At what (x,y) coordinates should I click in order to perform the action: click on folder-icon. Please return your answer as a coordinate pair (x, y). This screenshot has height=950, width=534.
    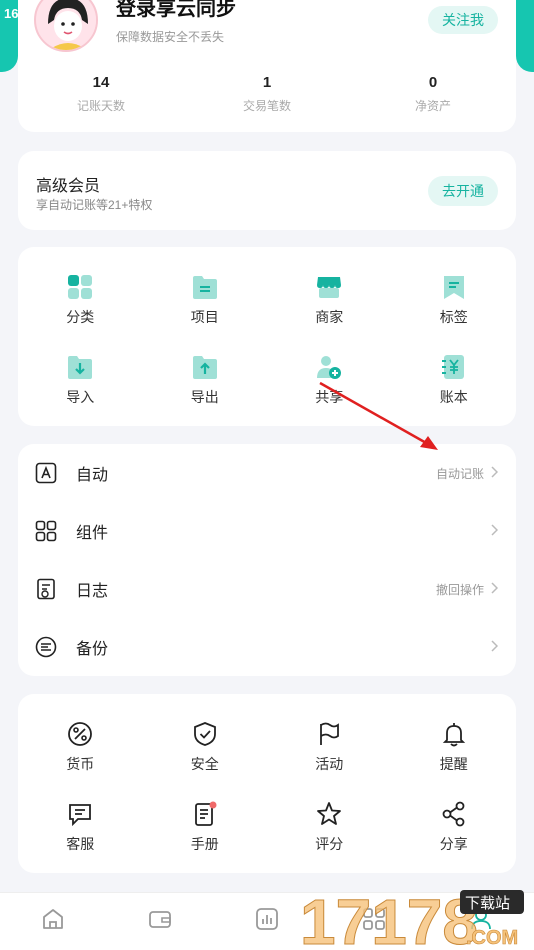
    Looking at the image, I should click on (205, 287).